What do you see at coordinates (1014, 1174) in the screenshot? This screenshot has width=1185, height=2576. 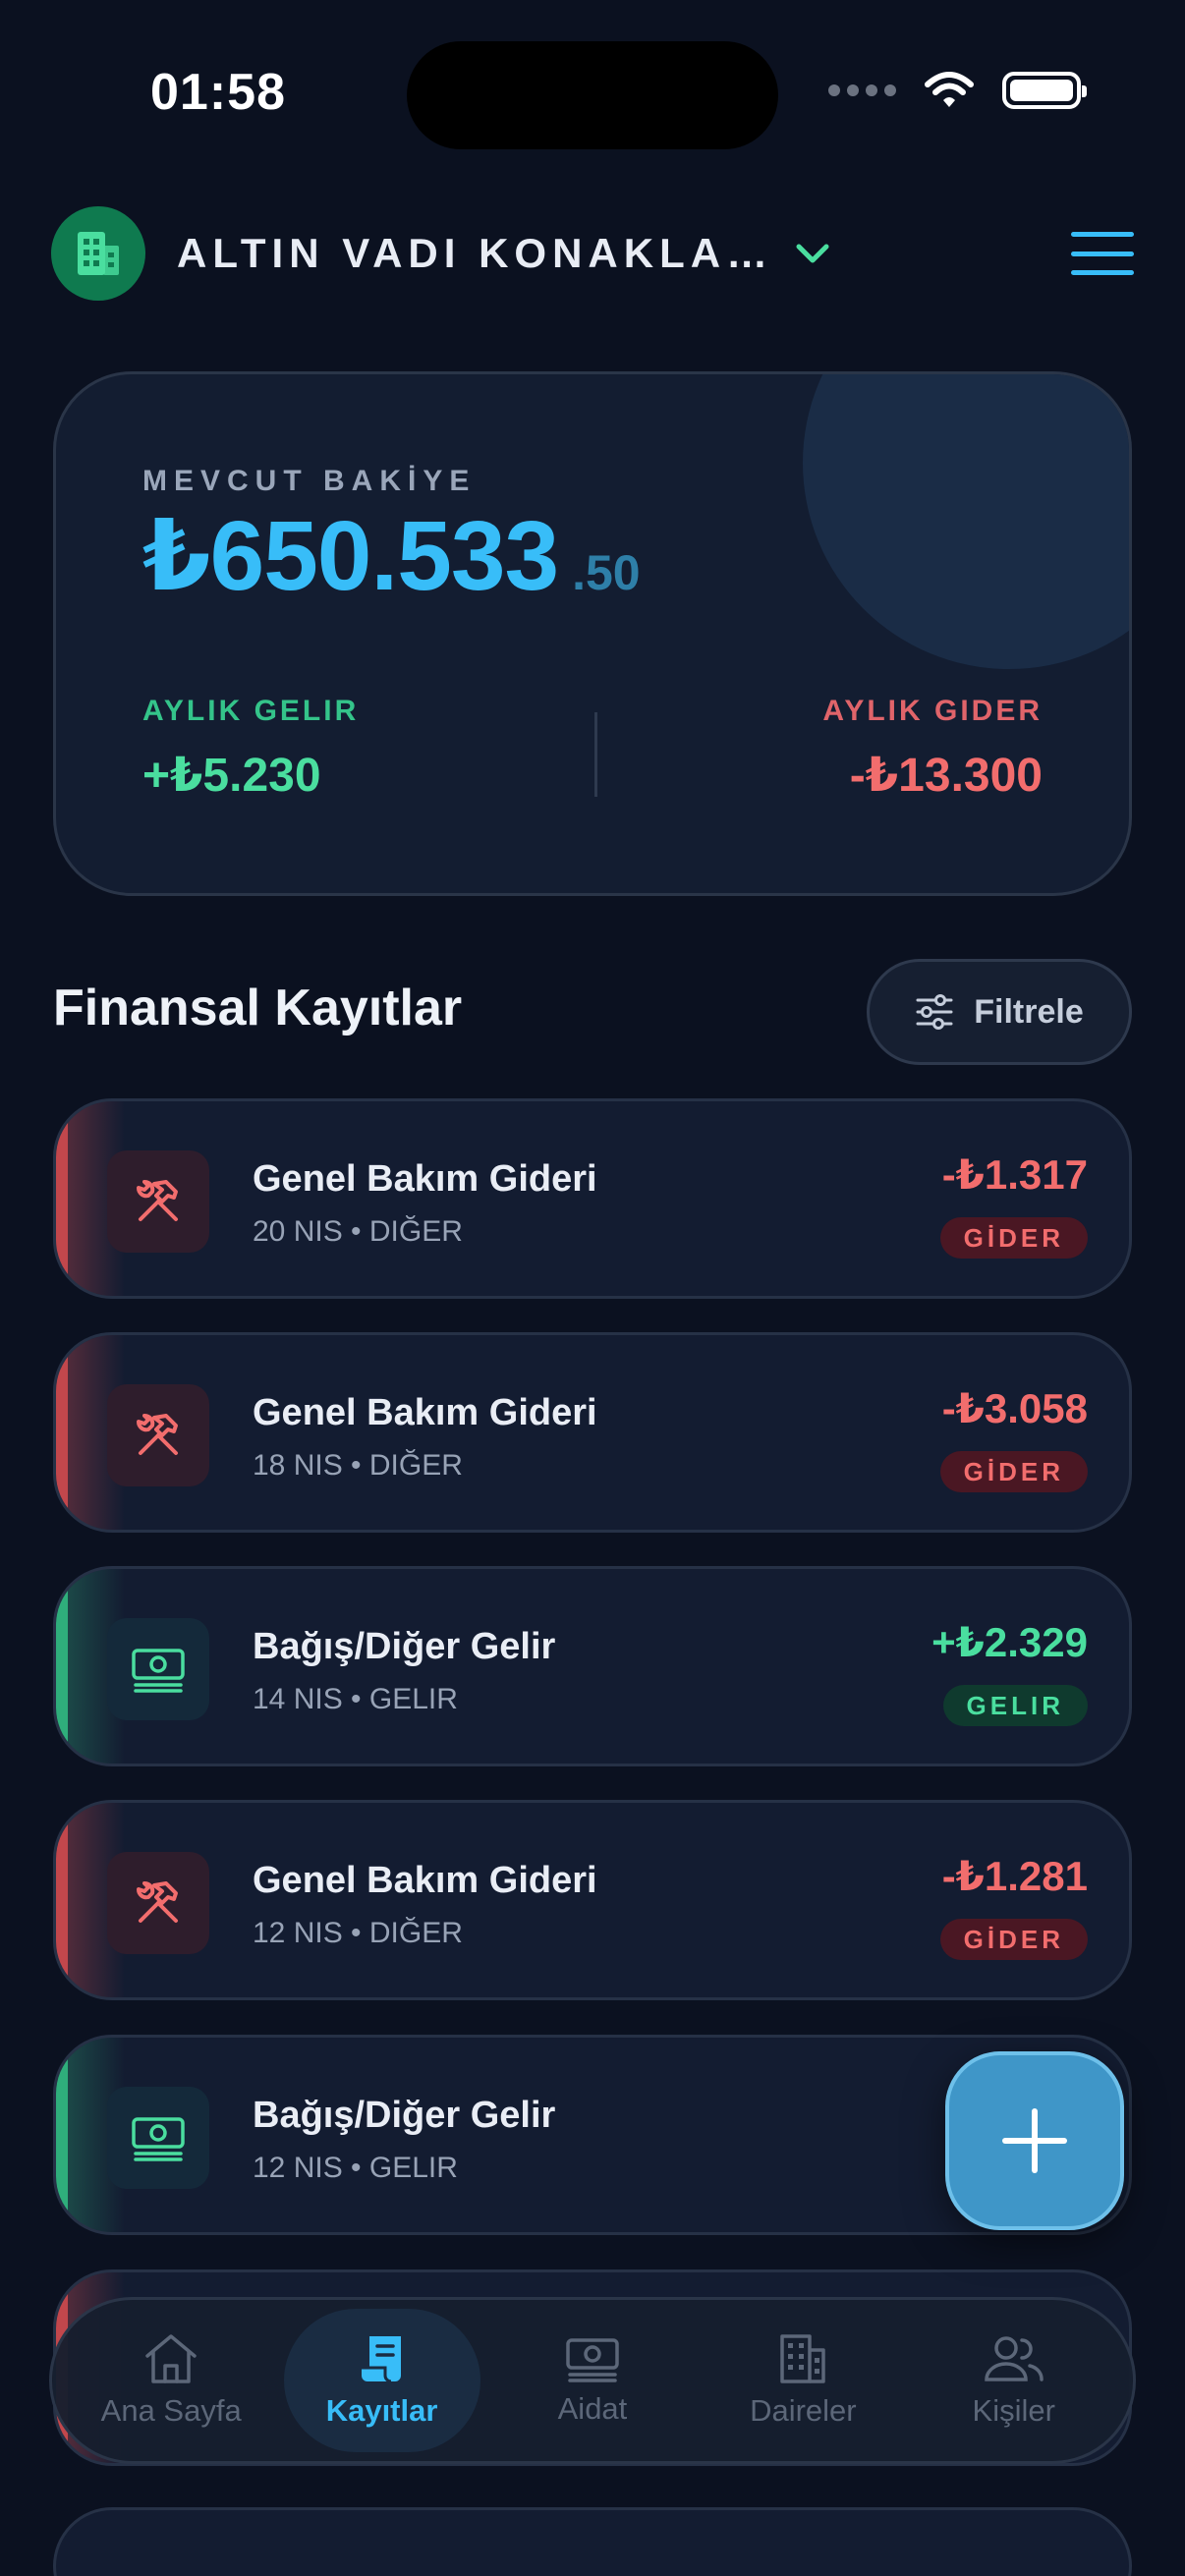 I see `record-amount: -₺1.317` at bounding box center [1014, 1174].